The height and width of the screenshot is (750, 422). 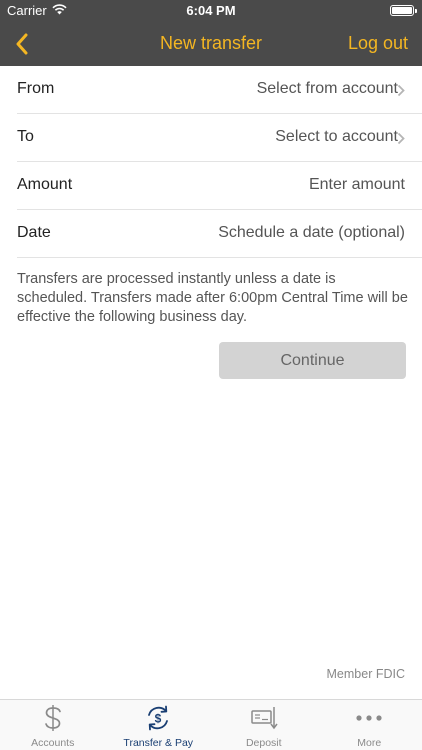 I want to click on to-account-value: Select to account, so click(x=336, y=136).